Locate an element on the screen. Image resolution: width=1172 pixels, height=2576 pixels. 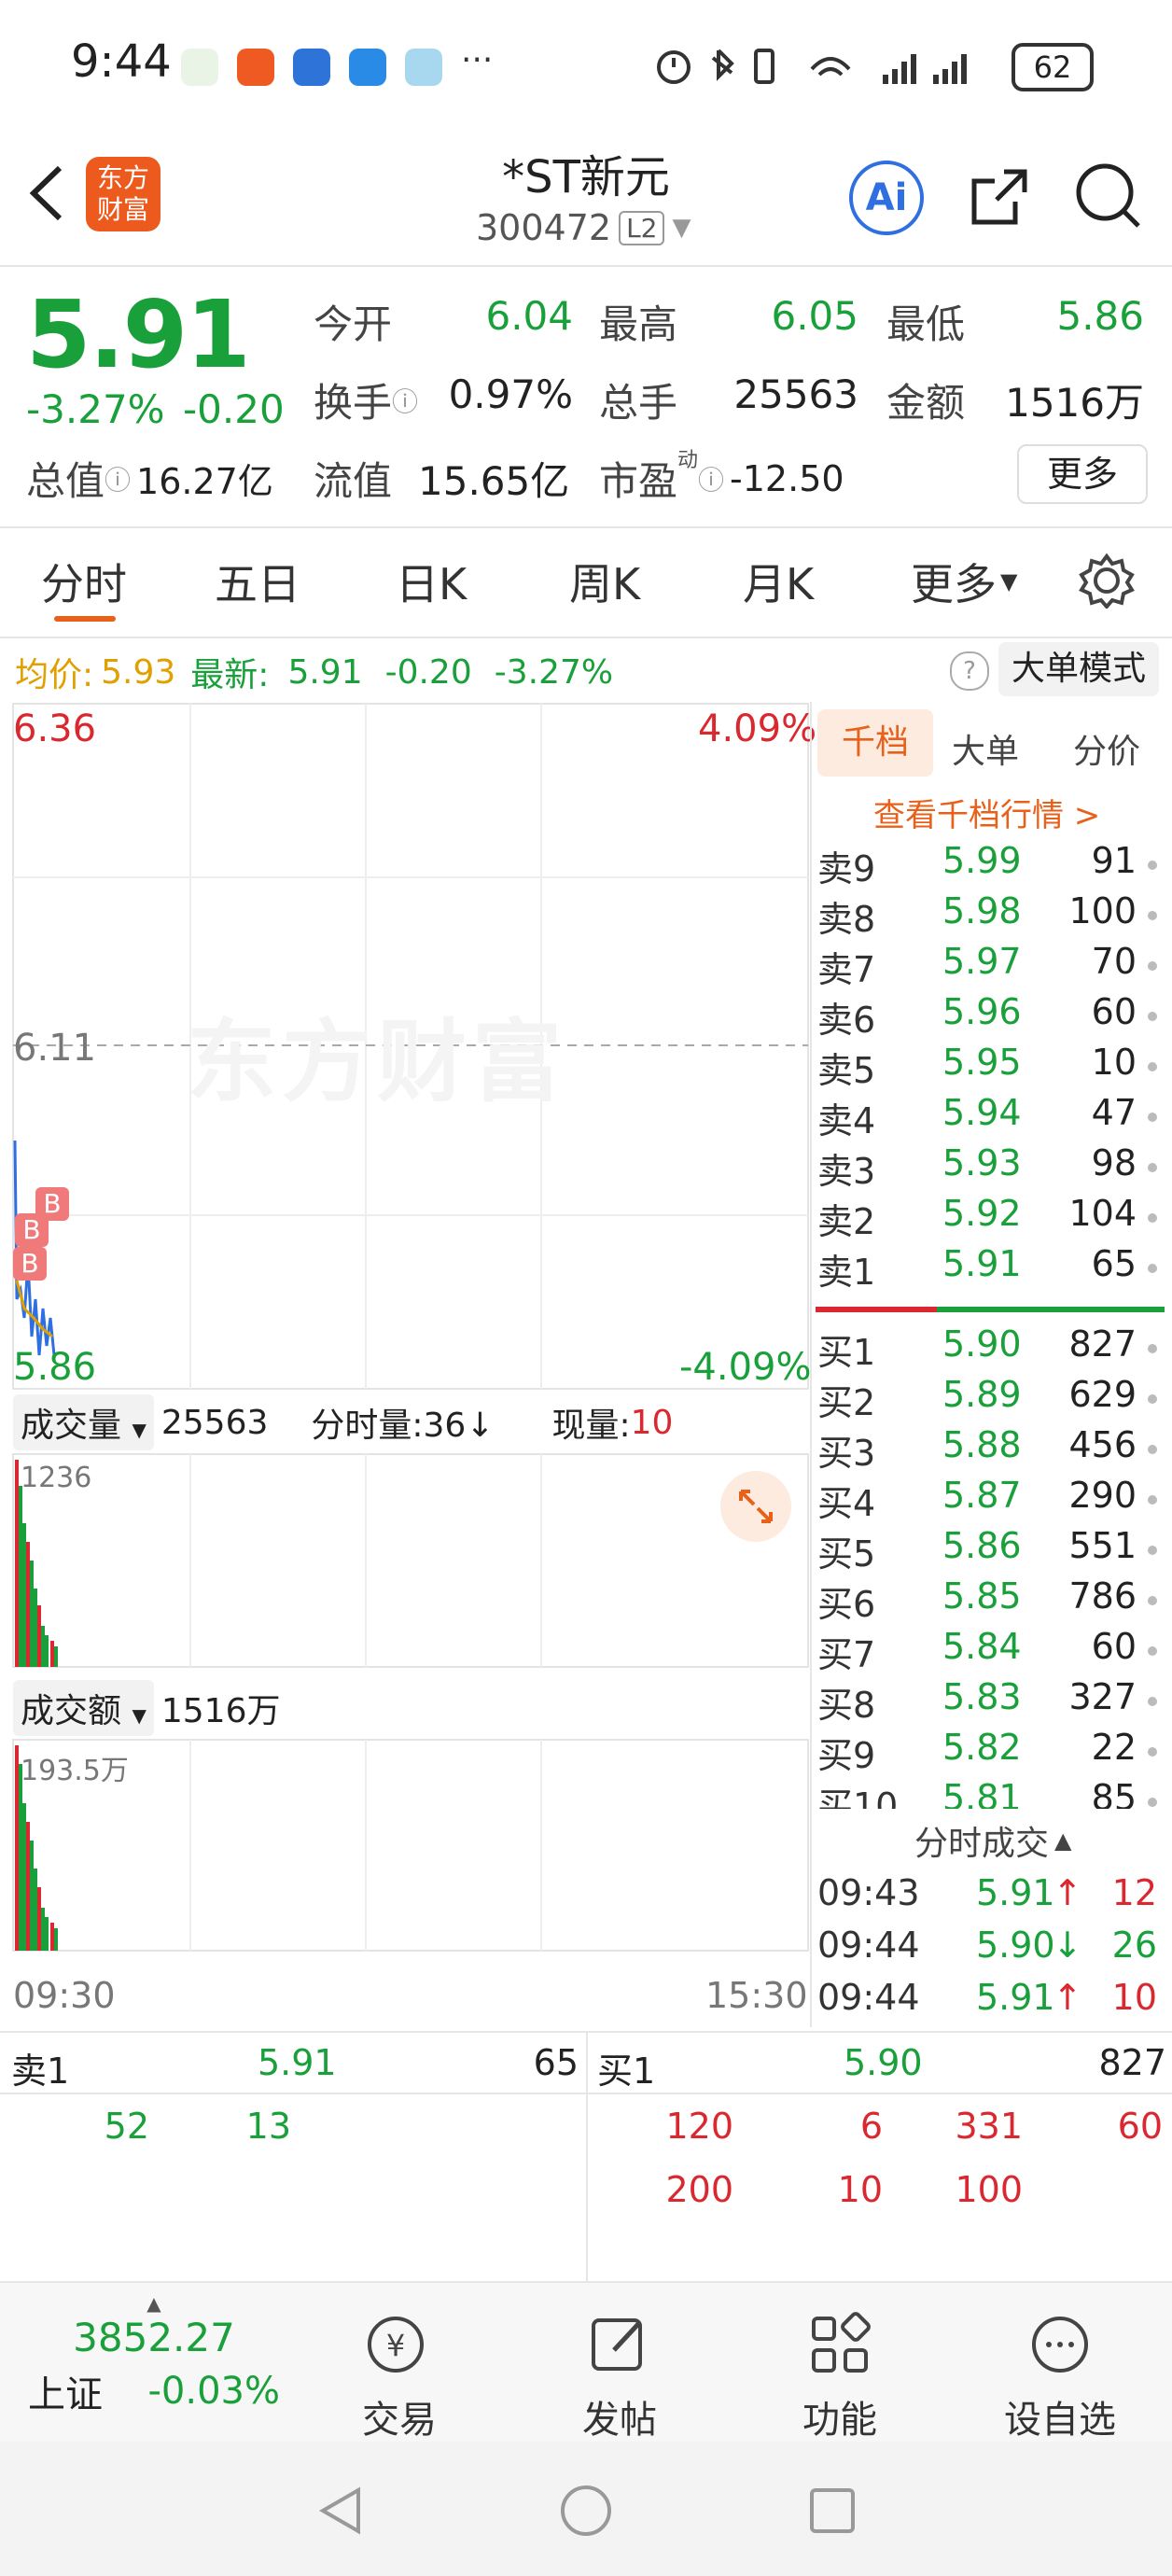
home-app-icon is located at coordinates (199, 67).